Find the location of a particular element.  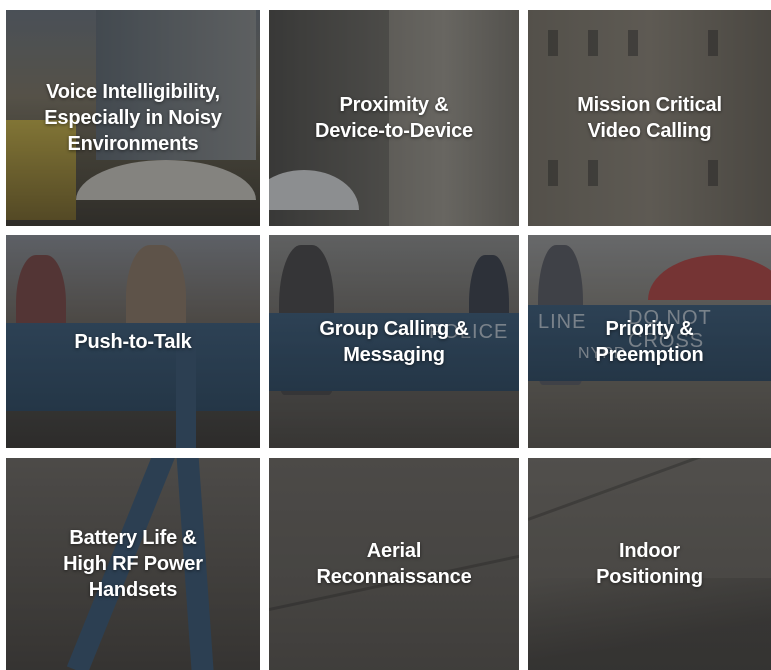

tile-push-to-talk: Push-to-Talk is located at coordinates (133, 341).